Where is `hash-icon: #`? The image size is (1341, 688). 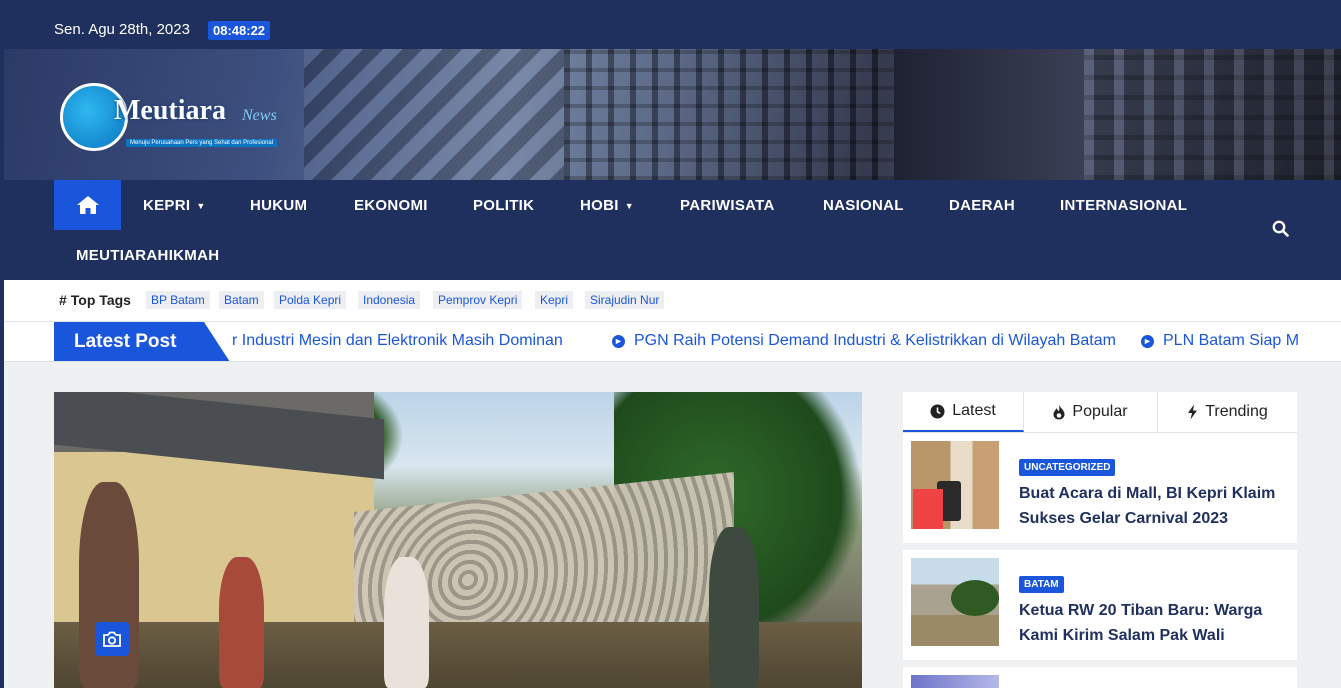 hash-icon: # is located at coordinates (63, 300).